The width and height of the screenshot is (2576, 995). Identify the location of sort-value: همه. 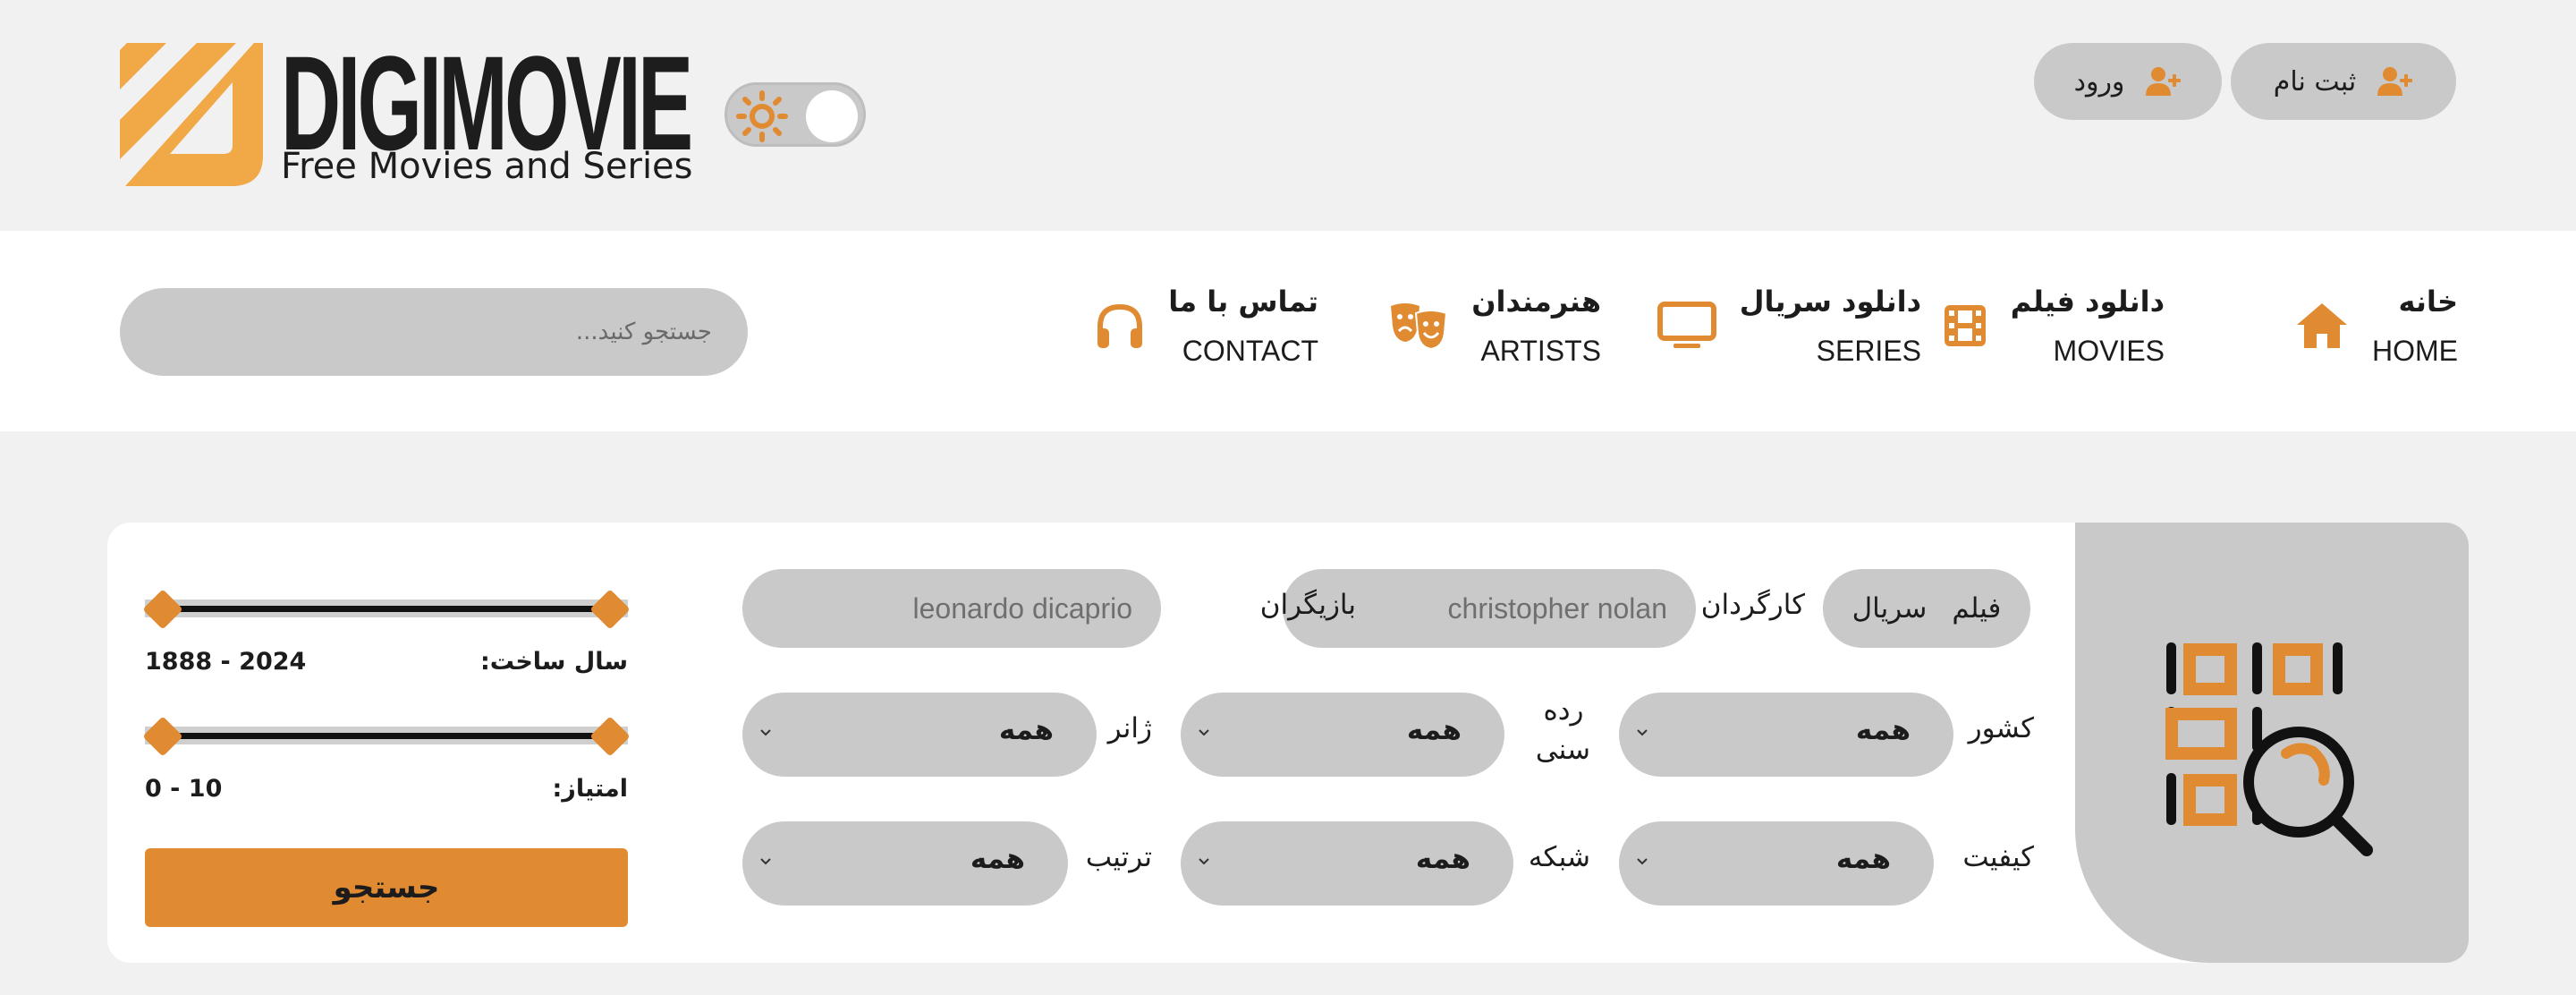
(997, 859).